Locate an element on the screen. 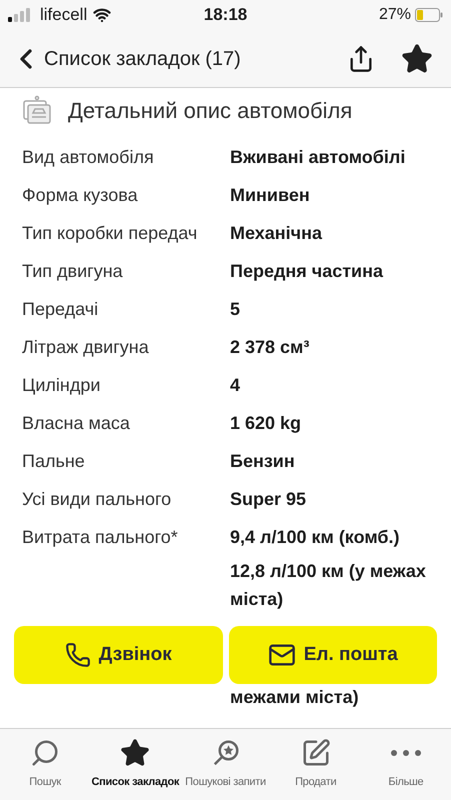  car-document-icon is located at coordinates (37, 110).